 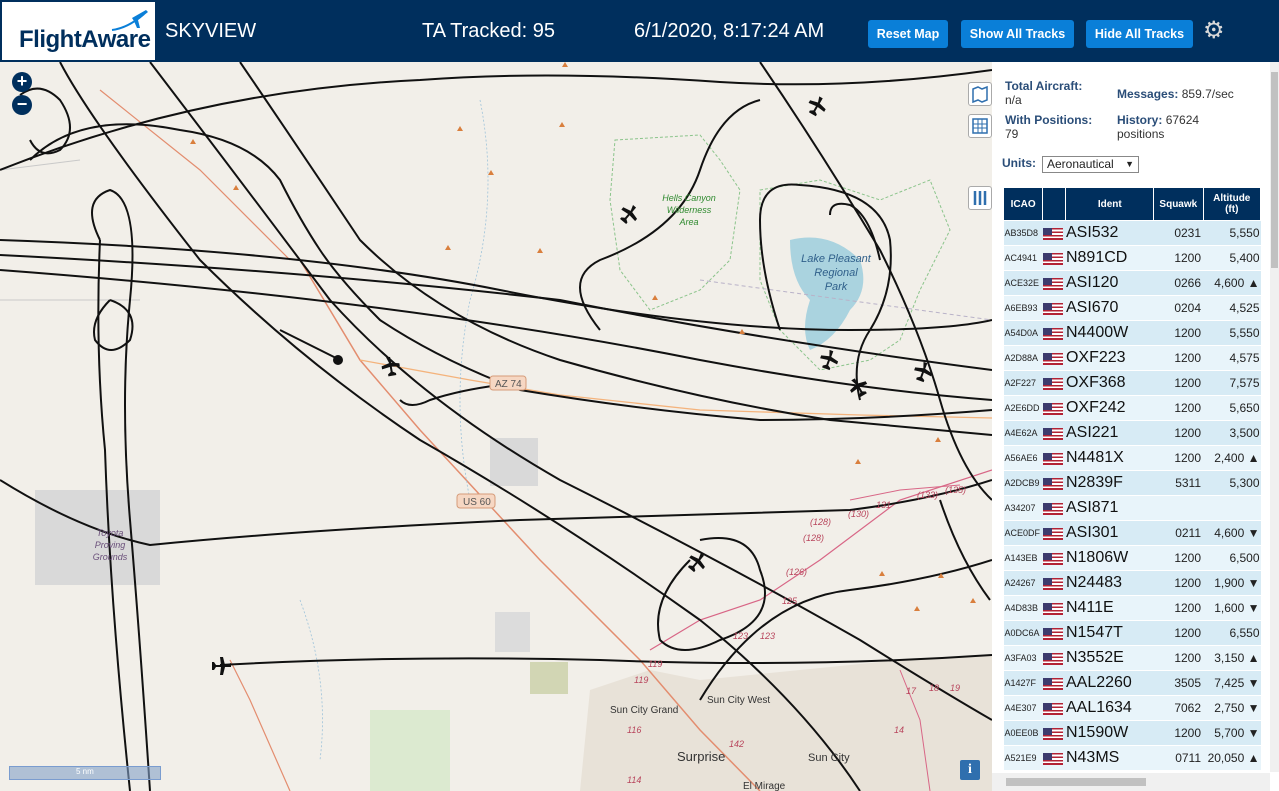 I want to click on altitude-cell: 6,500, so click(x=1232, y=558).